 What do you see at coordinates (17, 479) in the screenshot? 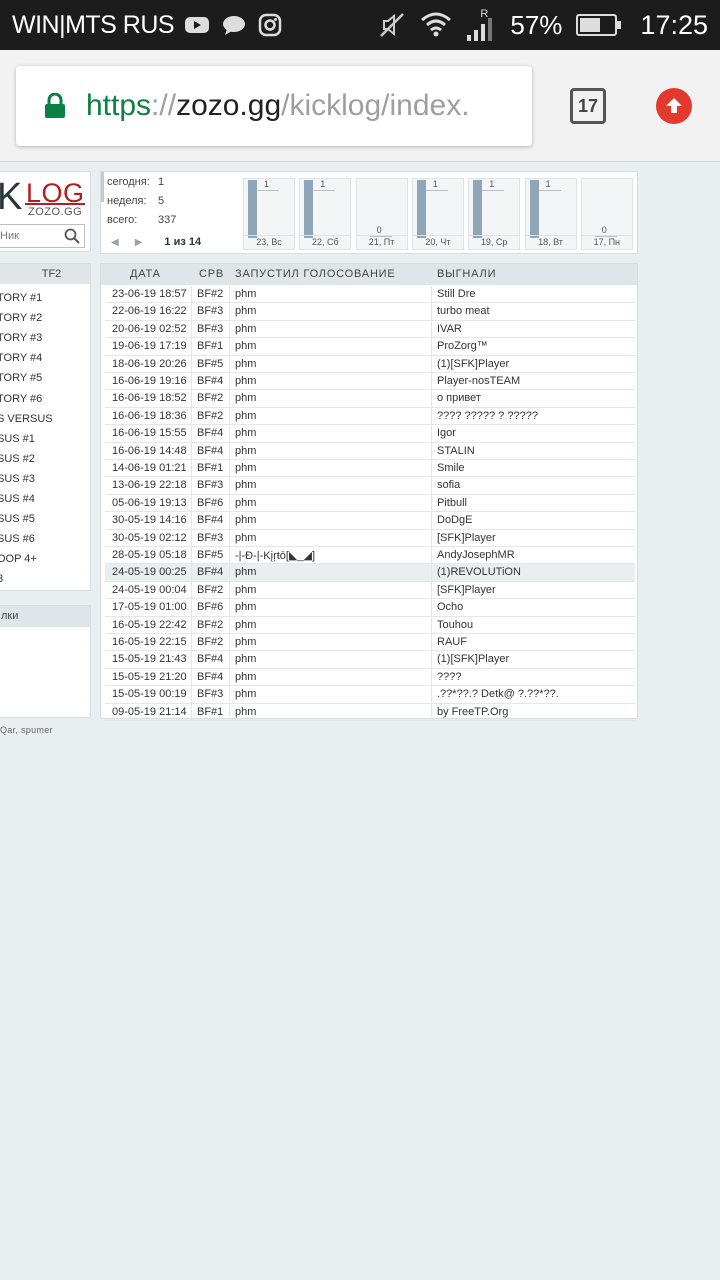
I see `sidebar-item: SUS #3` at bounding box center [17, 479].